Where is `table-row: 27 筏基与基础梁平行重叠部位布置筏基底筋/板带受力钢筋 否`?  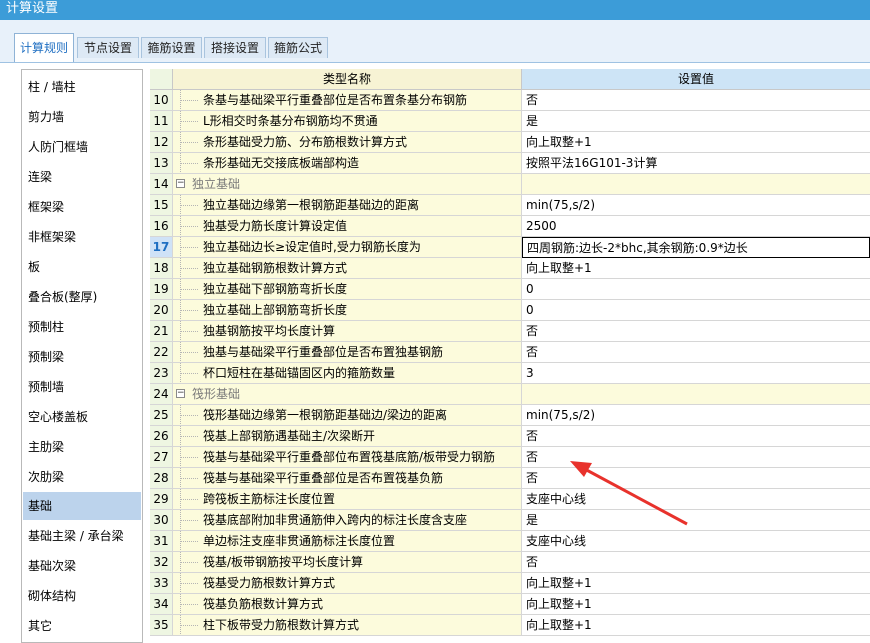 table-row: 27 筏基与基础梁平行重叠部位布置筏基底筋/板带受力钢筋 否 is located at coordinates (510, 457).